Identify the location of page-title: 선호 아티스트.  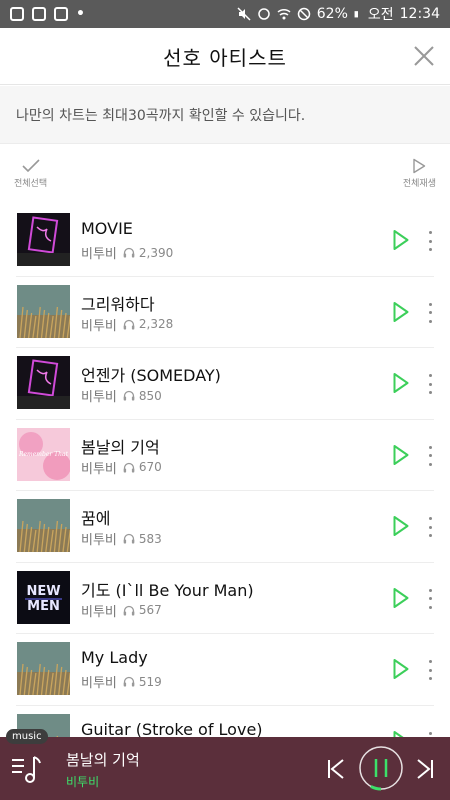
(225, 57).